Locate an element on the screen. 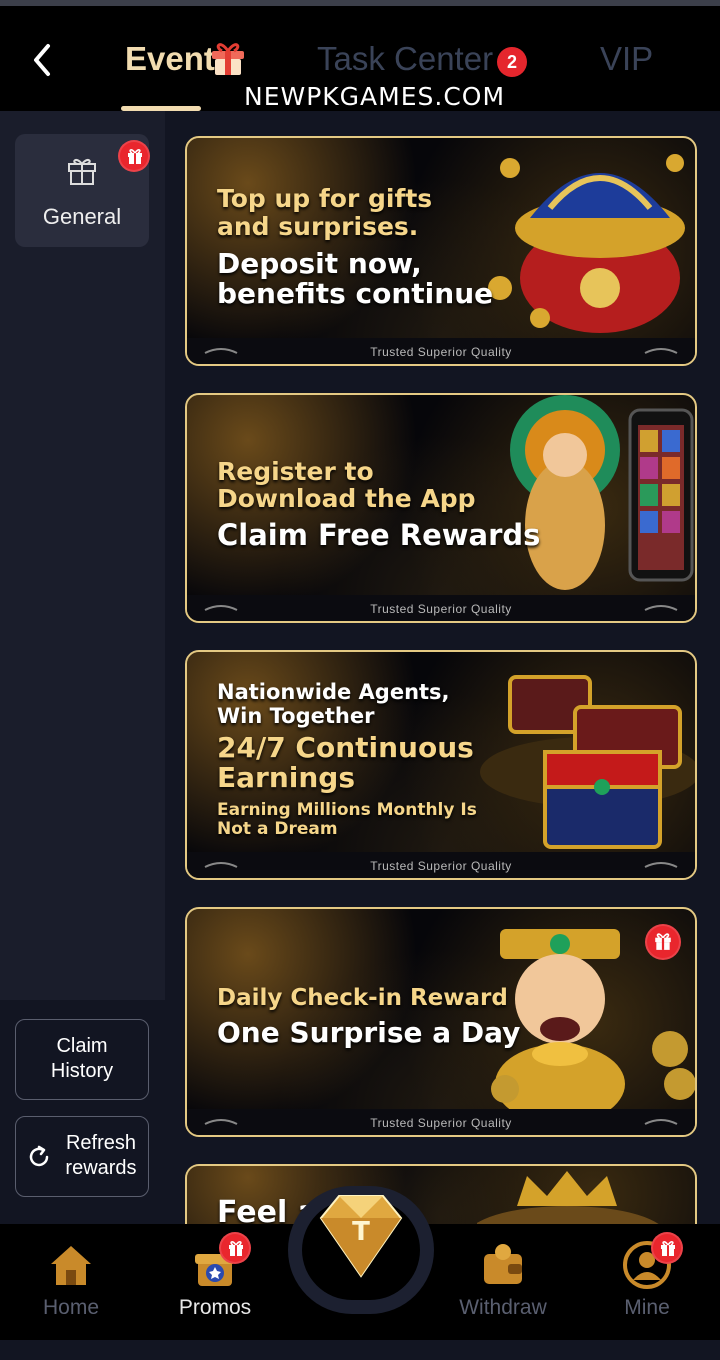 Image resolution: width=720 pixels, height=1360 pixels. nav-withdraw-label: Withdraw is located at coordinates (503, 1307).